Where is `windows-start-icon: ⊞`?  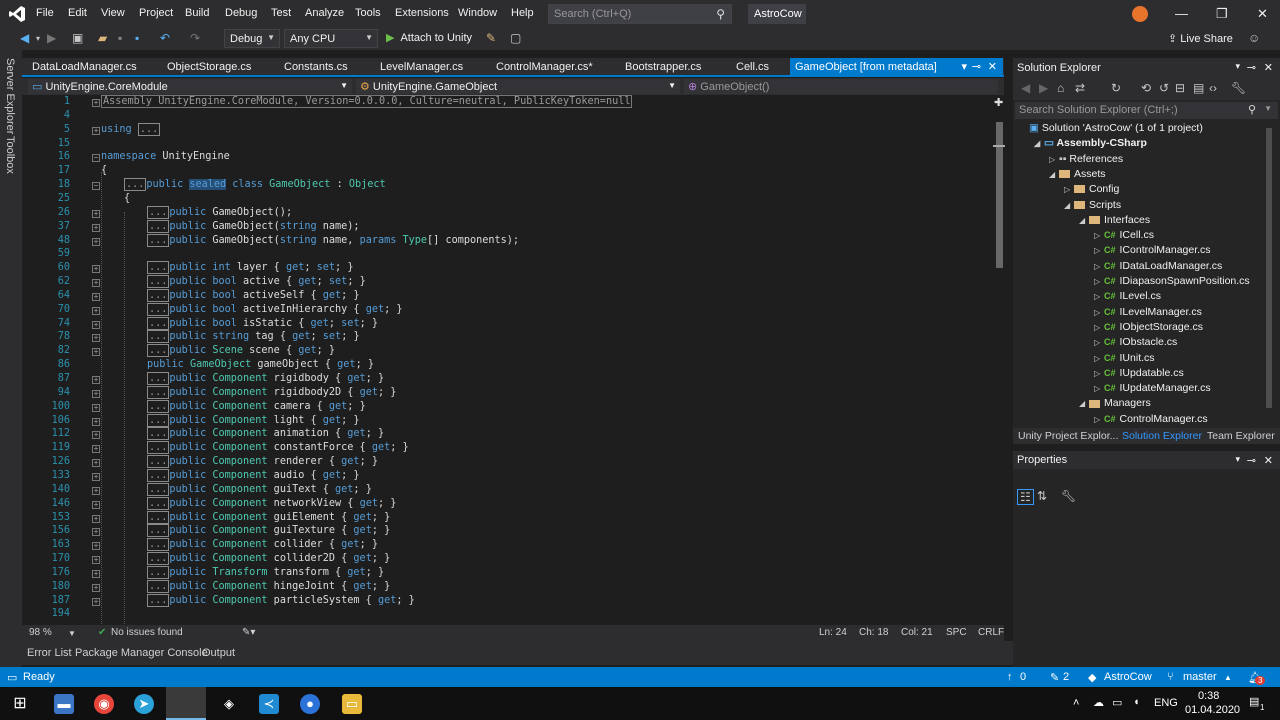
windows-start-icon: ⊞ is located at coordinates (20, 704).